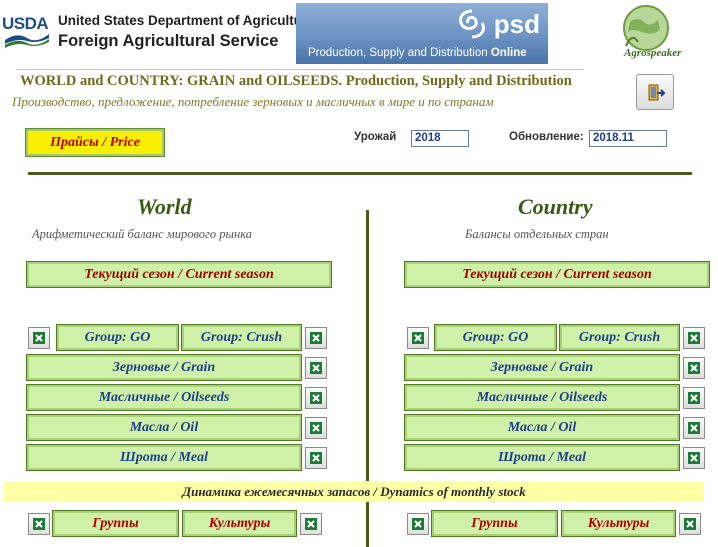 The width and height of the screenshot is (718, 547). Describe the element at coordinates (164, 397) in the screenshot. I see `world-oilseeds-button: Масличные / Oilseeds` at that location.